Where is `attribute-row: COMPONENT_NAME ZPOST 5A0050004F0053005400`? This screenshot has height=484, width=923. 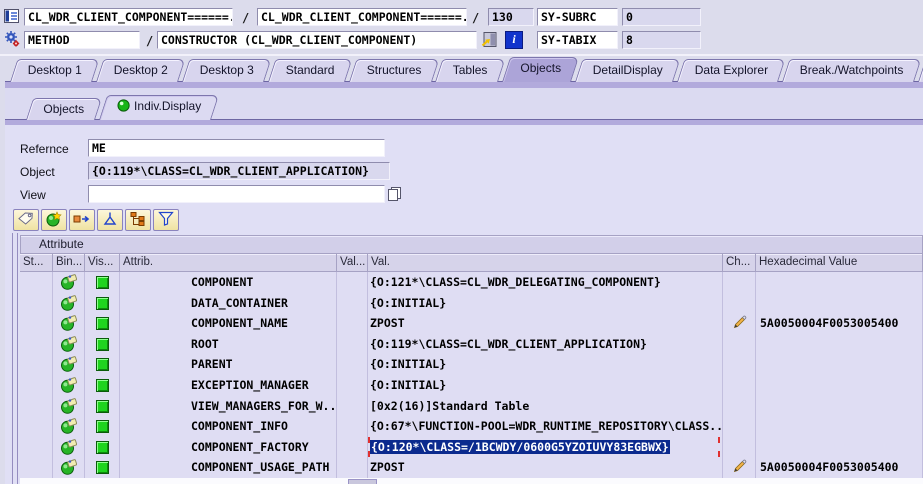 attribute-row: COMPONENT_NAME ZPOST 5A0050004F0053005400 is located at coordinates (471, 323).